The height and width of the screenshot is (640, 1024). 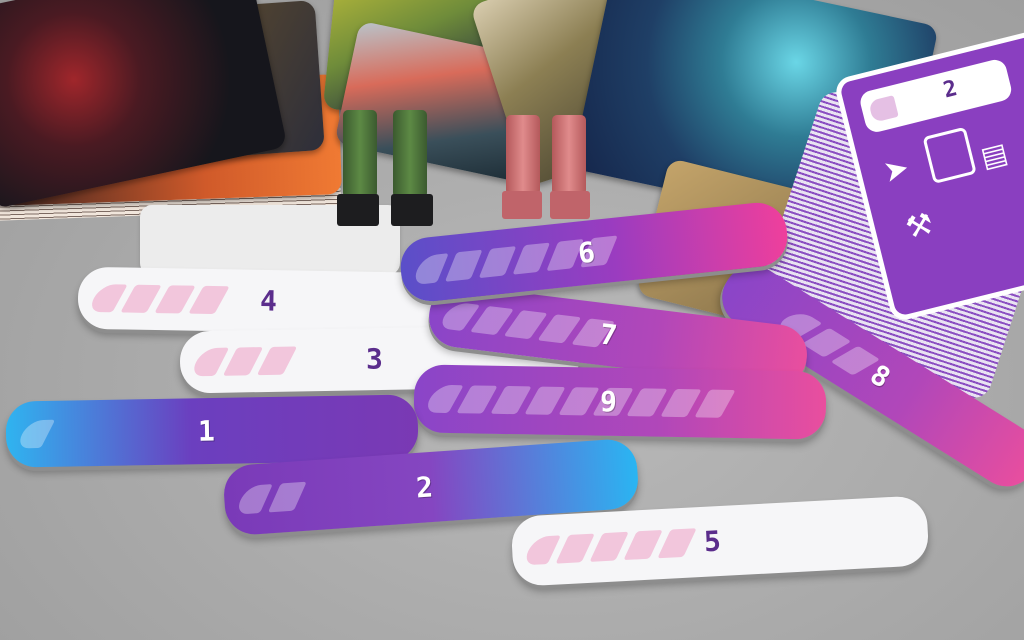 I want to click on token-number: 9, so click(x=608, y=402).